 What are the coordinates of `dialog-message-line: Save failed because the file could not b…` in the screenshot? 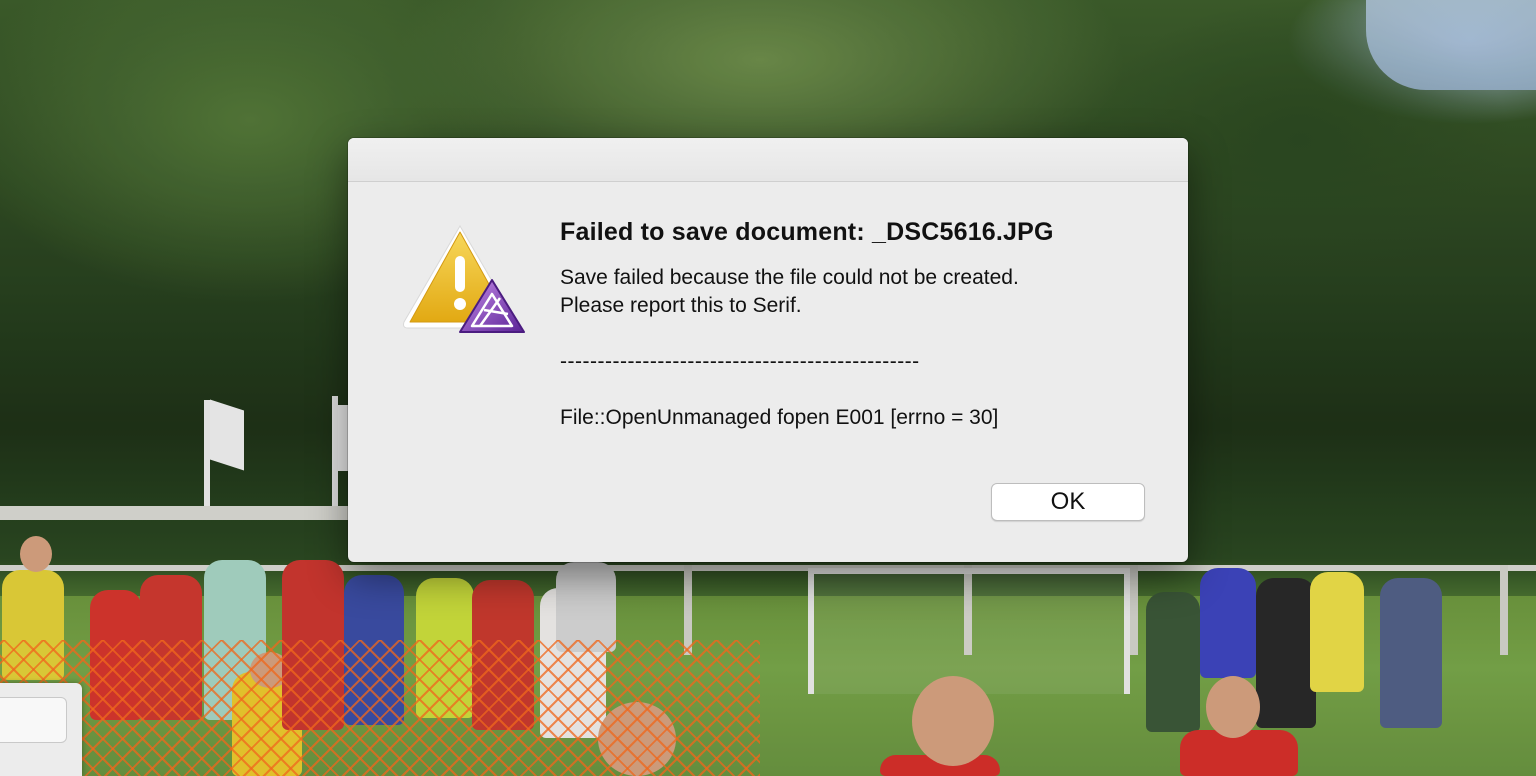 It's located at (789, 277).